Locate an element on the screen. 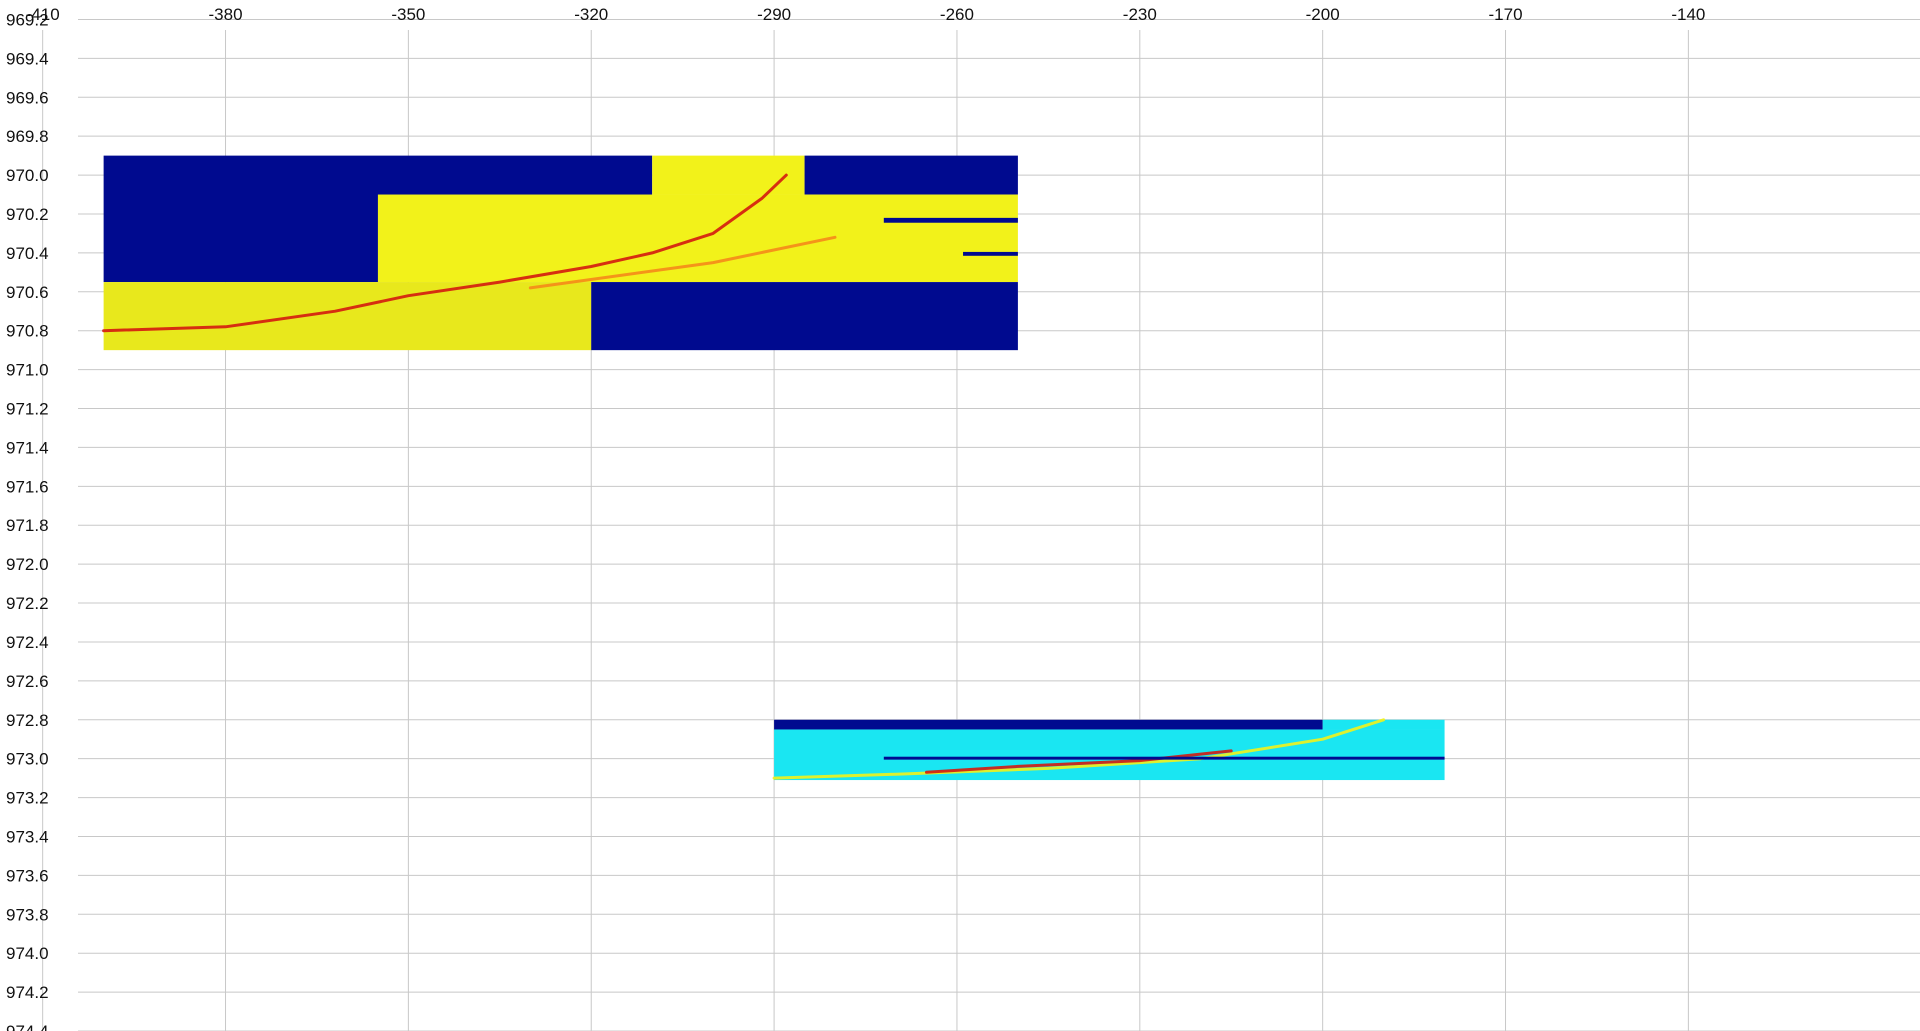  y-tick-label: 969.8 is located at coordinates (27, 136).